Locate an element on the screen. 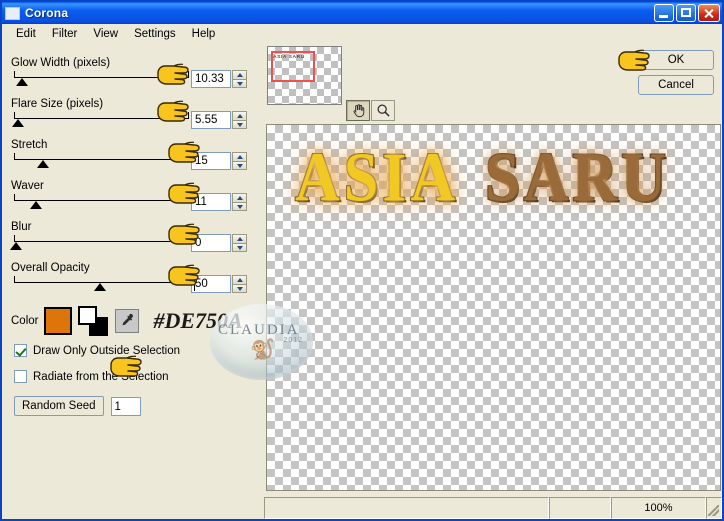 This screenshot has width=724, height=521. status-middle-cell is located at coordinates (580, 508).